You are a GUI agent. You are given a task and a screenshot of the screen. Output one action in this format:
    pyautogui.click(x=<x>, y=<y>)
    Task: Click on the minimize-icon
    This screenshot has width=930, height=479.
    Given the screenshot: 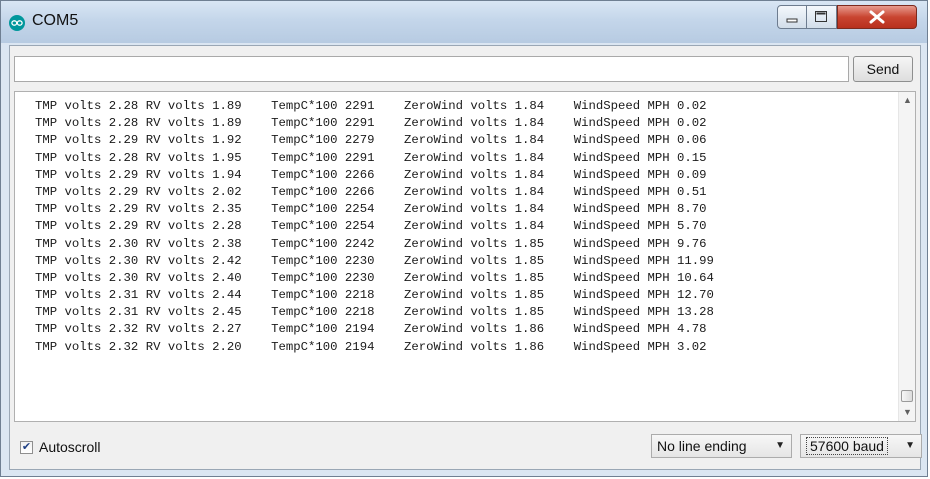 What is the action you would take?
    pyautogui.click(x=792, y=20)
    